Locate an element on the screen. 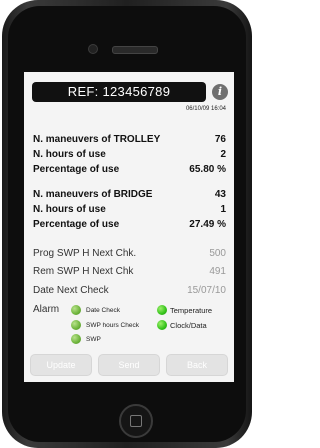 This screenshot has height=448, width=320. row-value: 43 is located at coordinates (220, 194).